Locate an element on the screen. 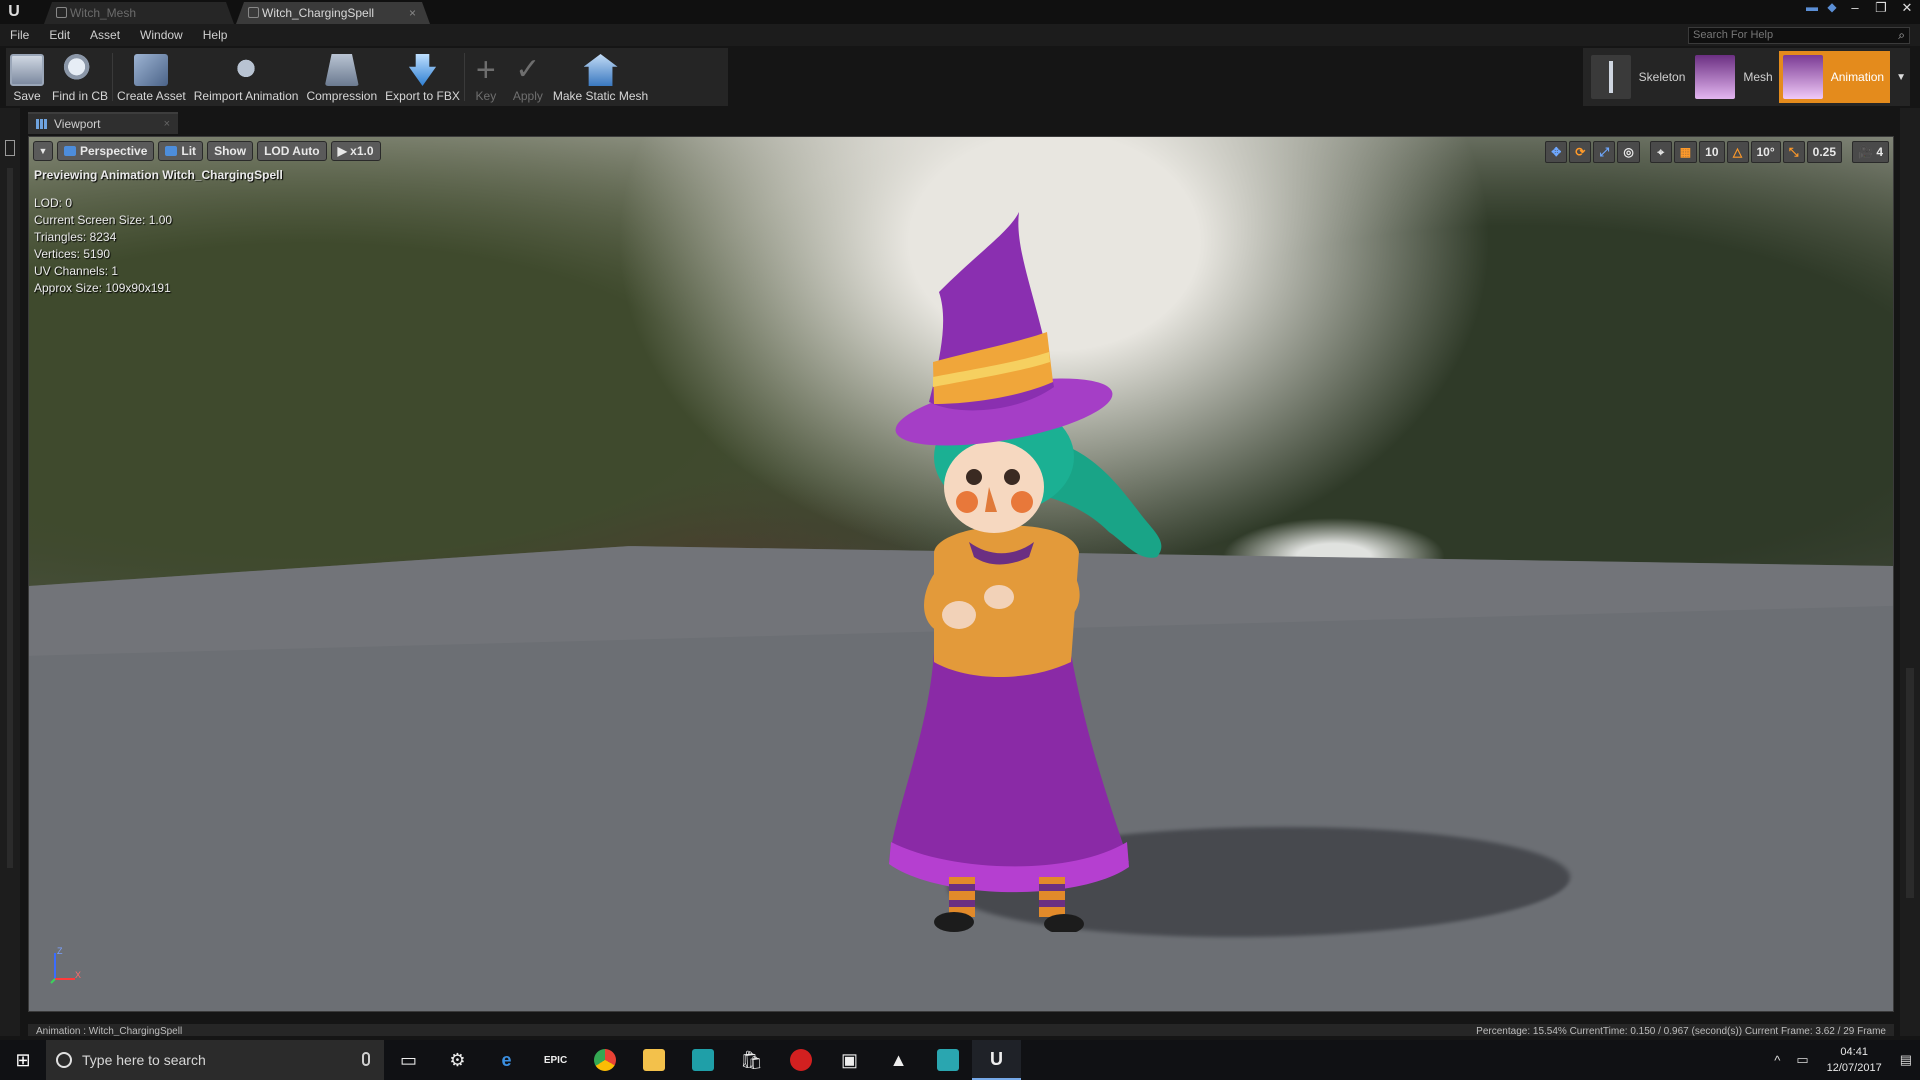  export-icon is located at coordinates (422, 70).